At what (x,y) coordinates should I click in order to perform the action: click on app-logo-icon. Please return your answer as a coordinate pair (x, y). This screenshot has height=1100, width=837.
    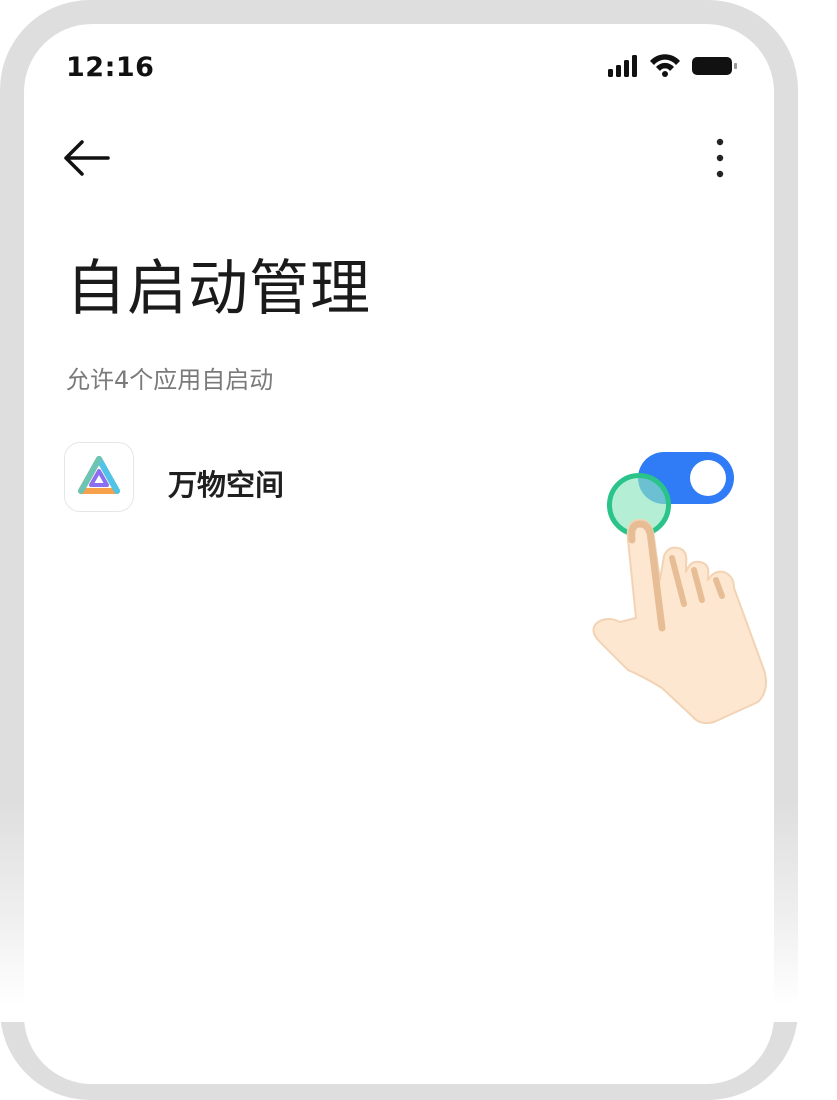
    Looking at the image, I should click on (99, 477).